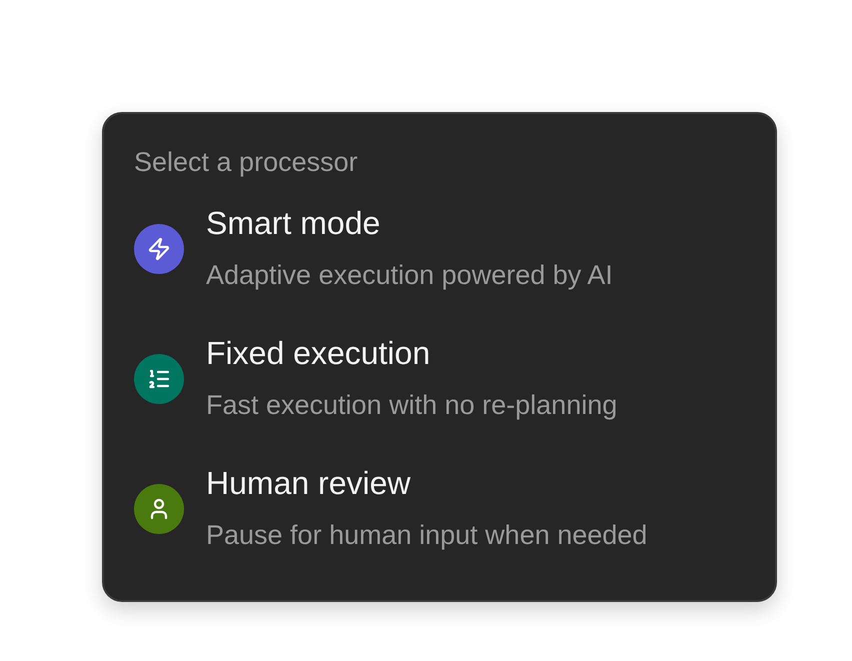 The width and height of the screenshot is (852, 661). Describe the element at coordinates (246, 162) in the screenshot. I see `menu-heading: Select a processor` at that location.